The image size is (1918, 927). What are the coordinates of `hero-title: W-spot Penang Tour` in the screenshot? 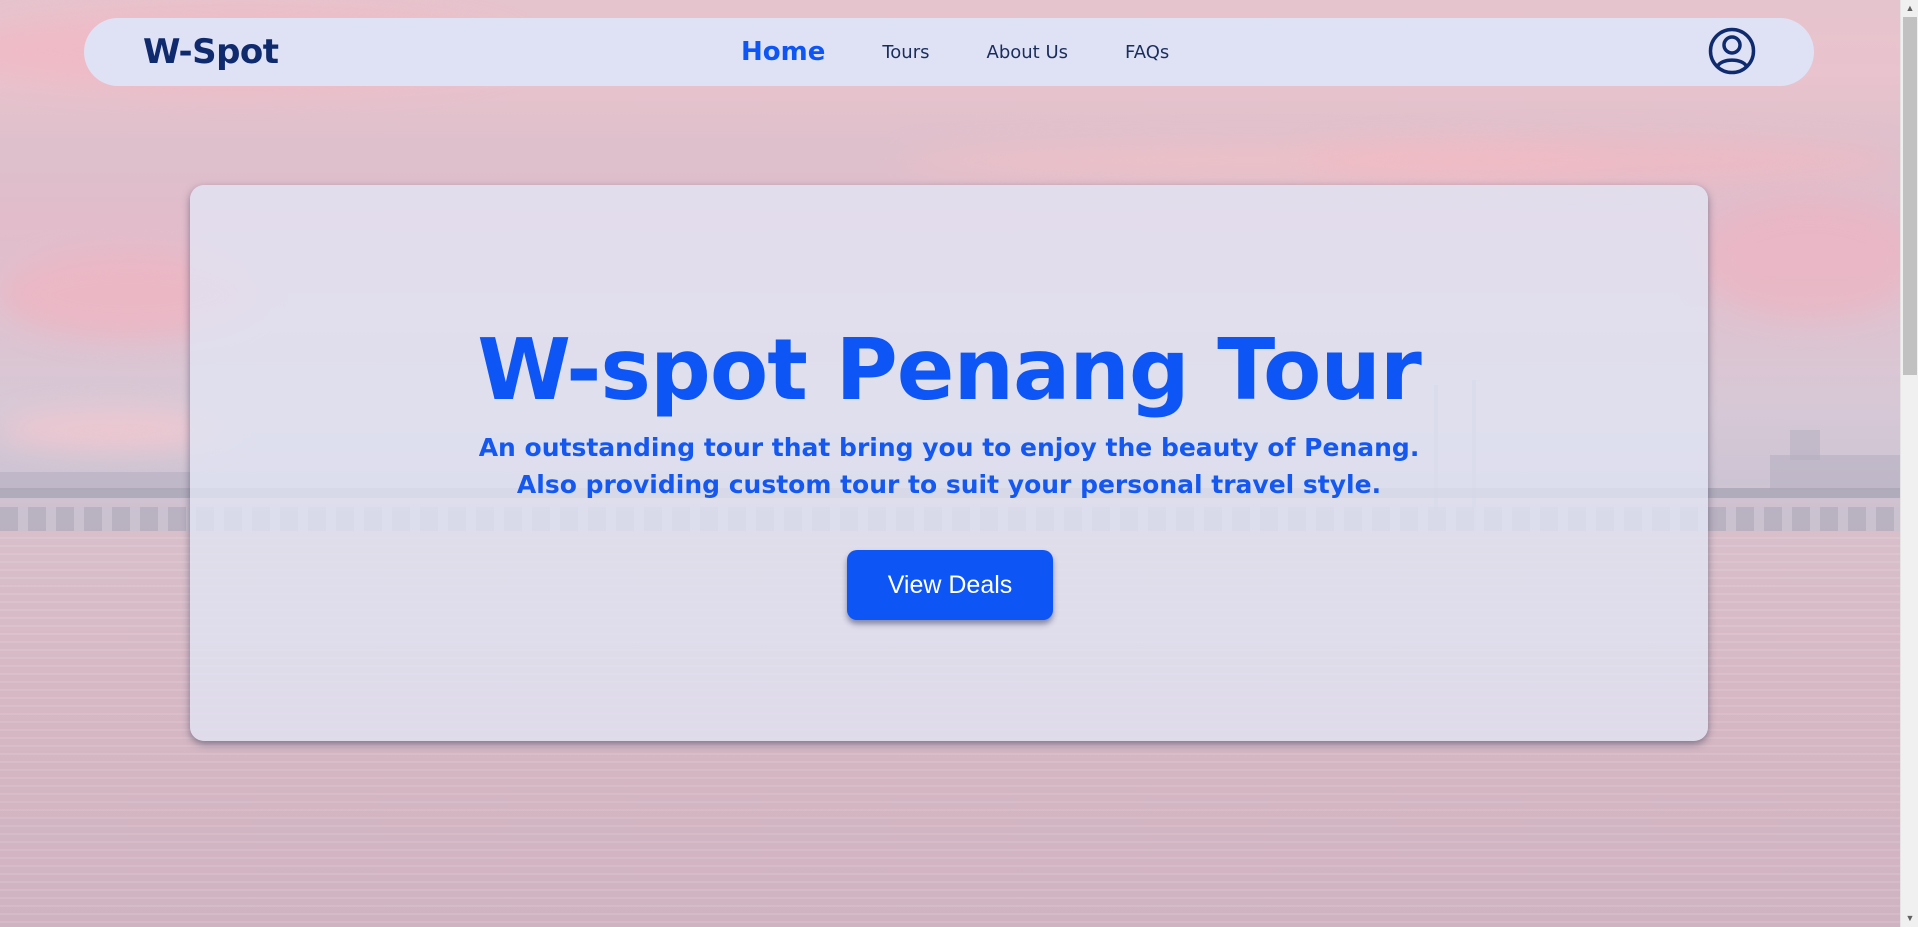 It's located at (949, 370).